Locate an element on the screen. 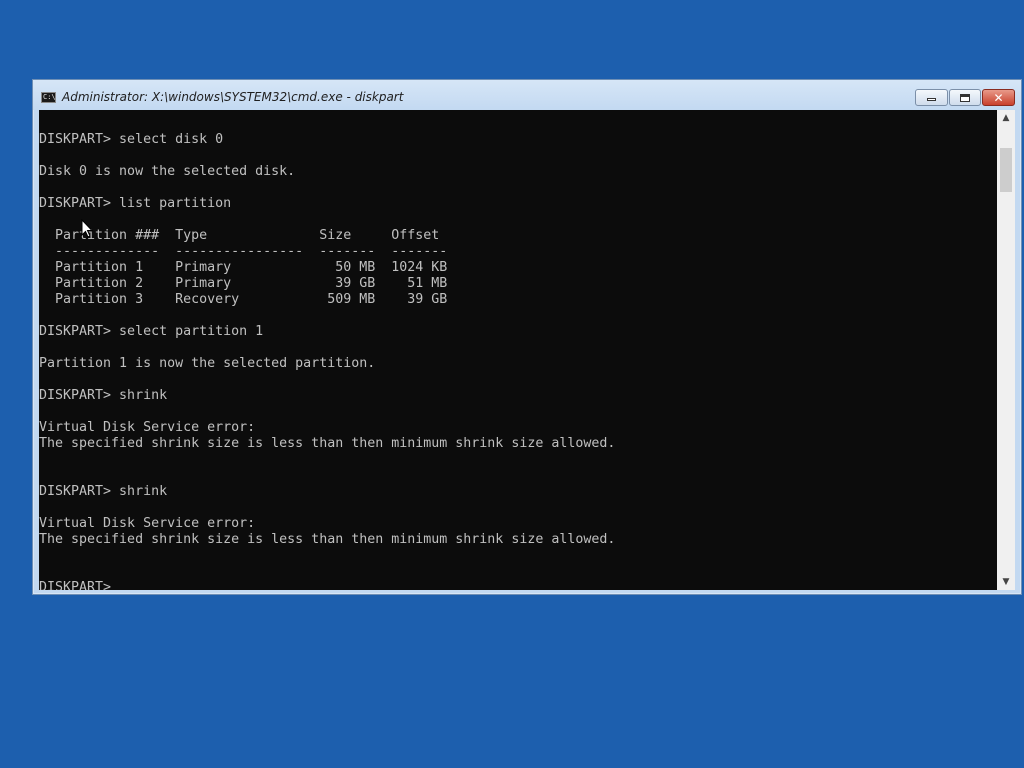 The width and height of the screenshot is (1024, 768). scroll-up-arrow-icon: ▲ is located at coordinates (1006, 118).